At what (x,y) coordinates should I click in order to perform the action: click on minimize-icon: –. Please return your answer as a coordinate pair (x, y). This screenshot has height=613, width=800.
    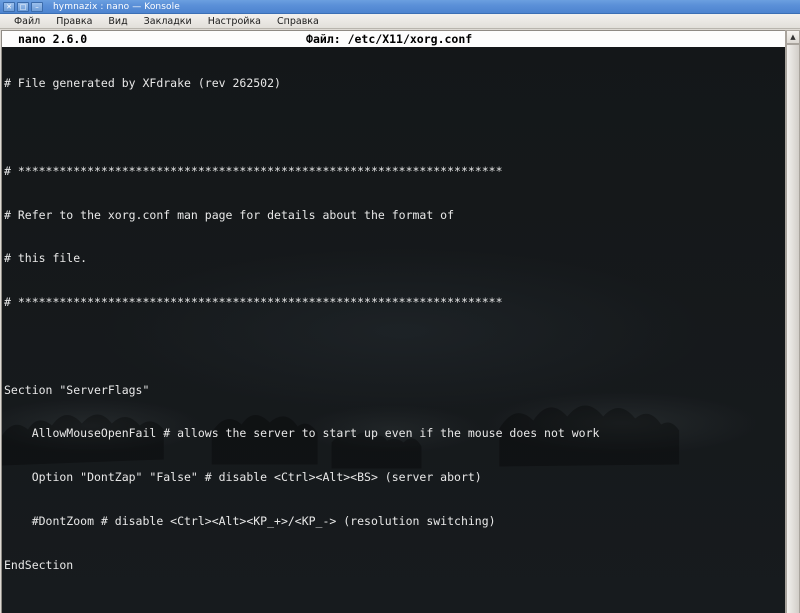
    Looking at the image, I should click on (37, 6).